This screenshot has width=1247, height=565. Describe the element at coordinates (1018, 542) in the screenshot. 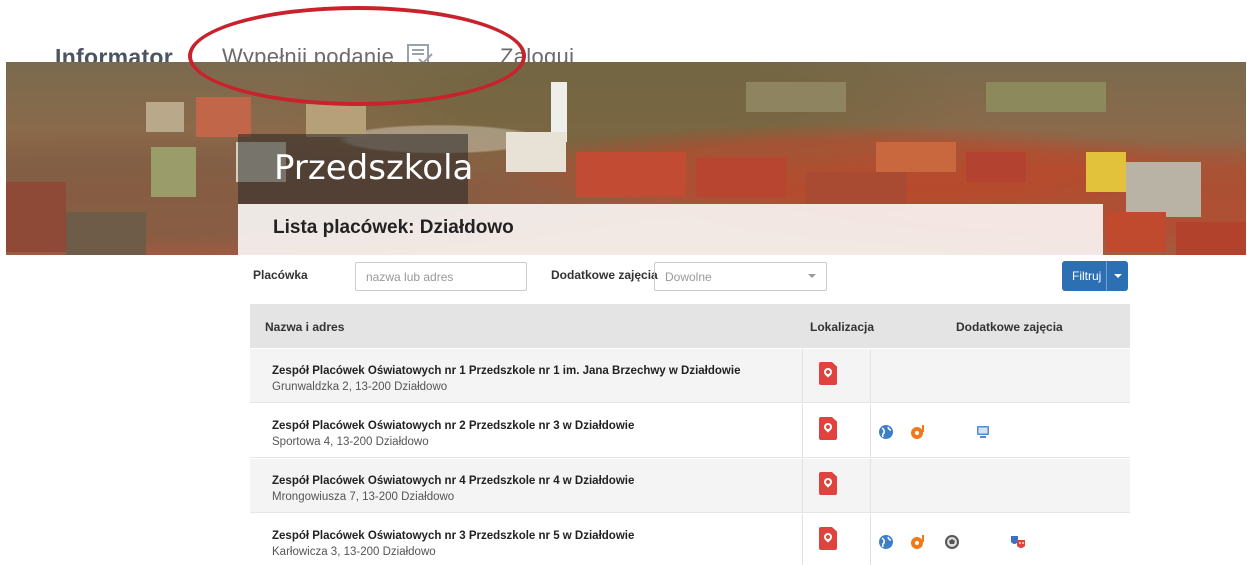

I see `theater-icon` at that location.